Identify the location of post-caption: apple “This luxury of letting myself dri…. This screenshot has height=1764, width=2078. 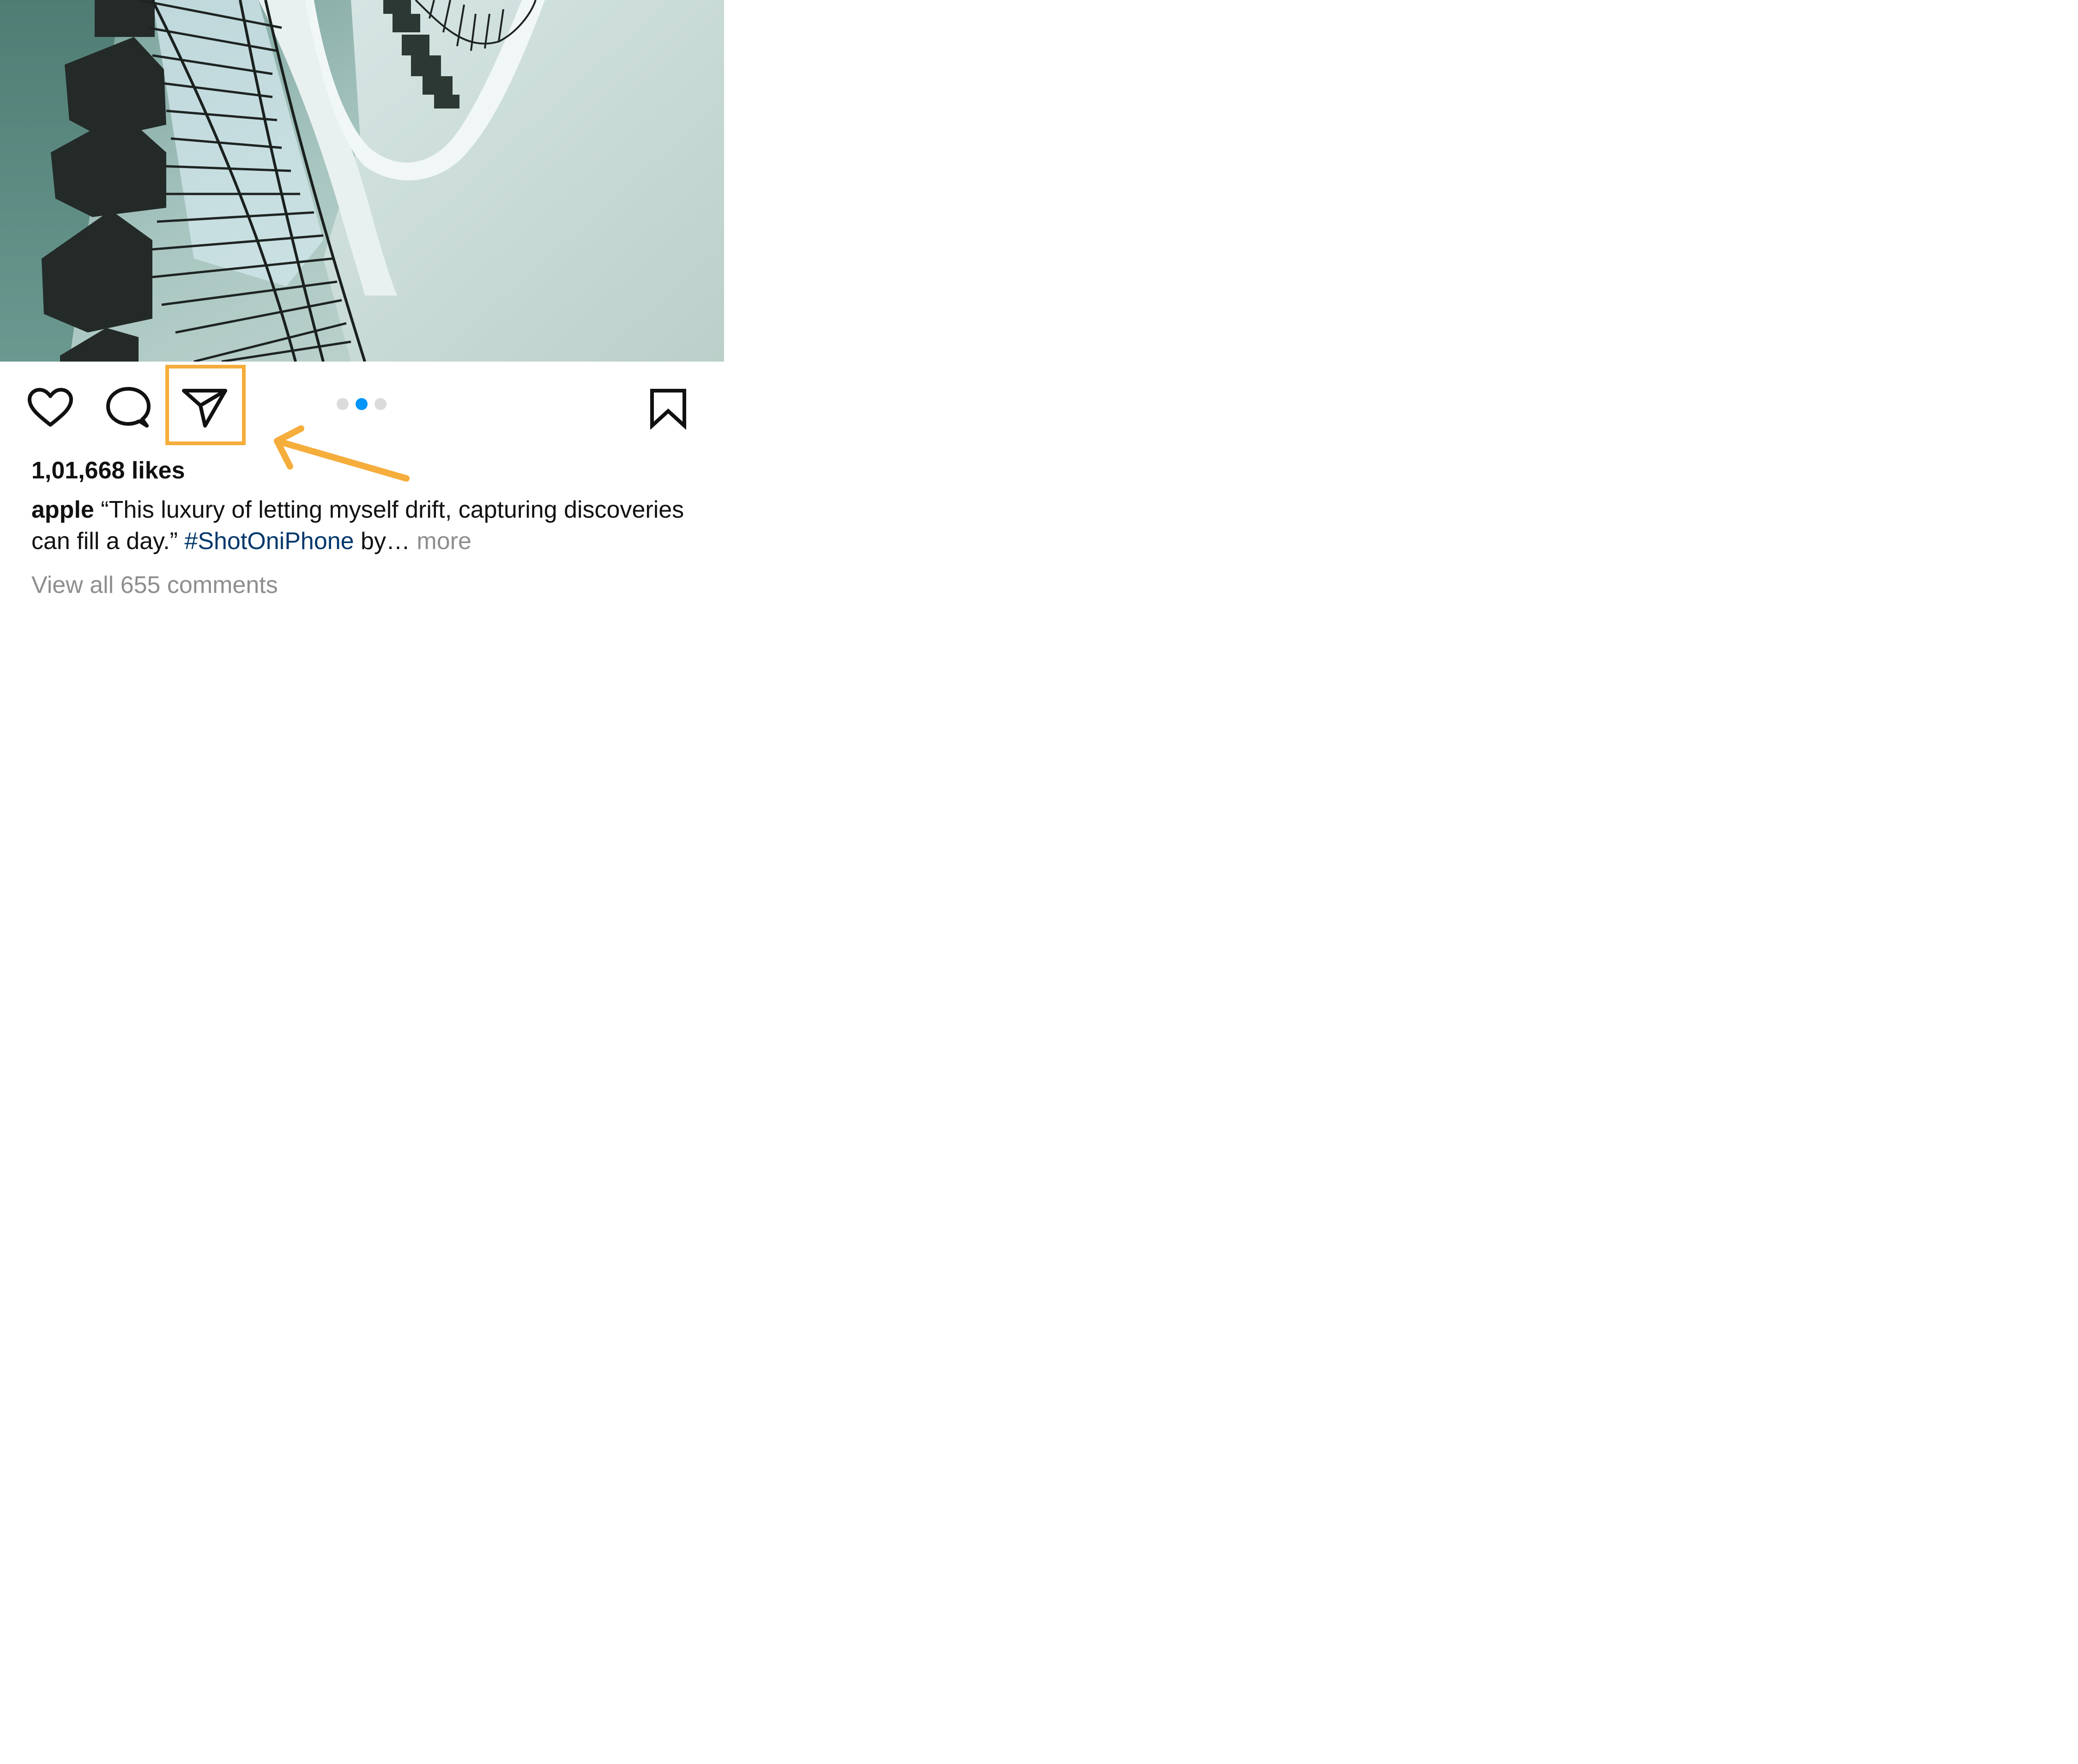
(363, 526).